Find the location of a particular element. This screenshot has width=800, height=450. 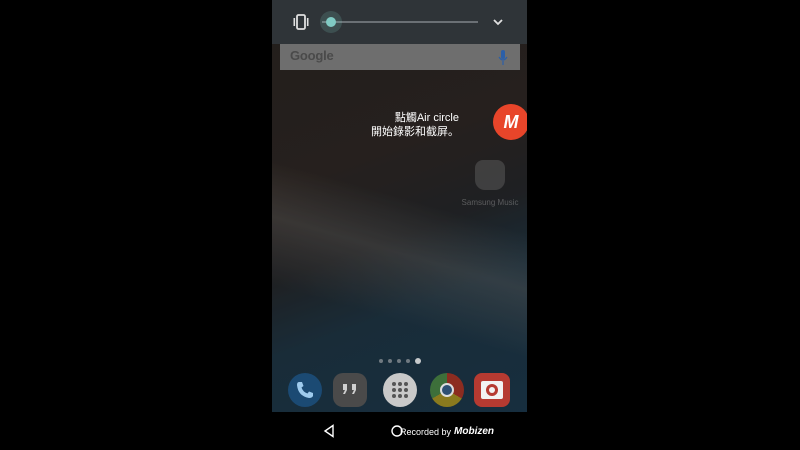

chrome-center is located at coordinates (447, 390).